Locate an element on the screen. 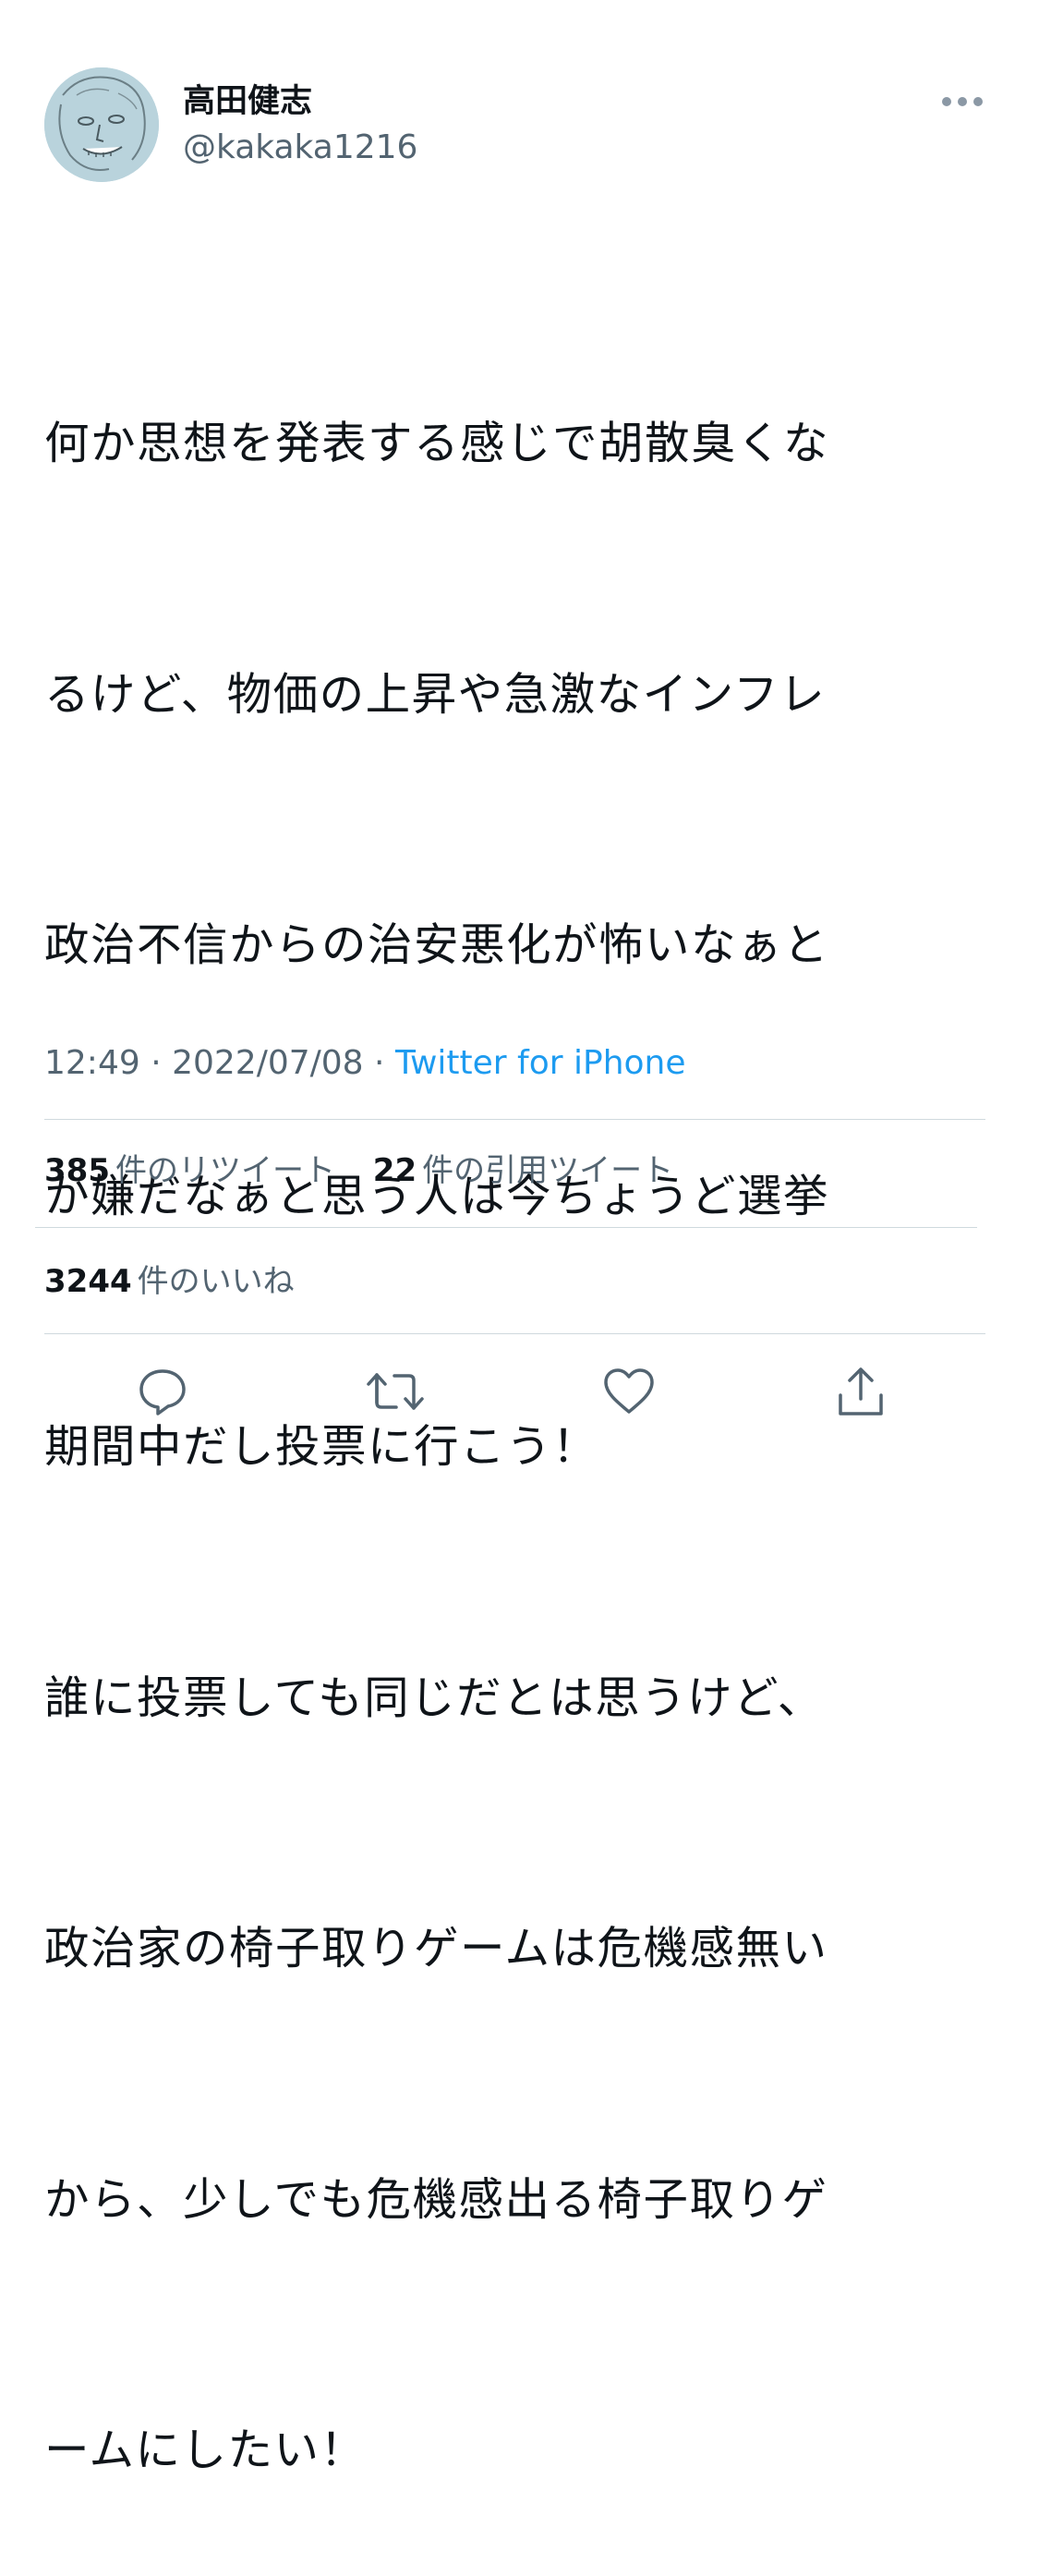  tweet-time: 12:49 is located at coordinates (92, 1063).